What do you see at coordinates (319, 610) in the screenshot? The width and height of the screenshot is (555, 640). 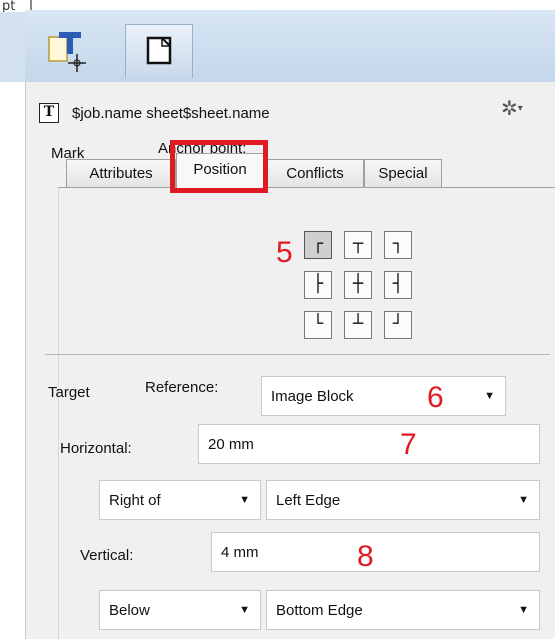 I see `vertical-edge-value: Bottom Edge` at bounding box center [319, 610].